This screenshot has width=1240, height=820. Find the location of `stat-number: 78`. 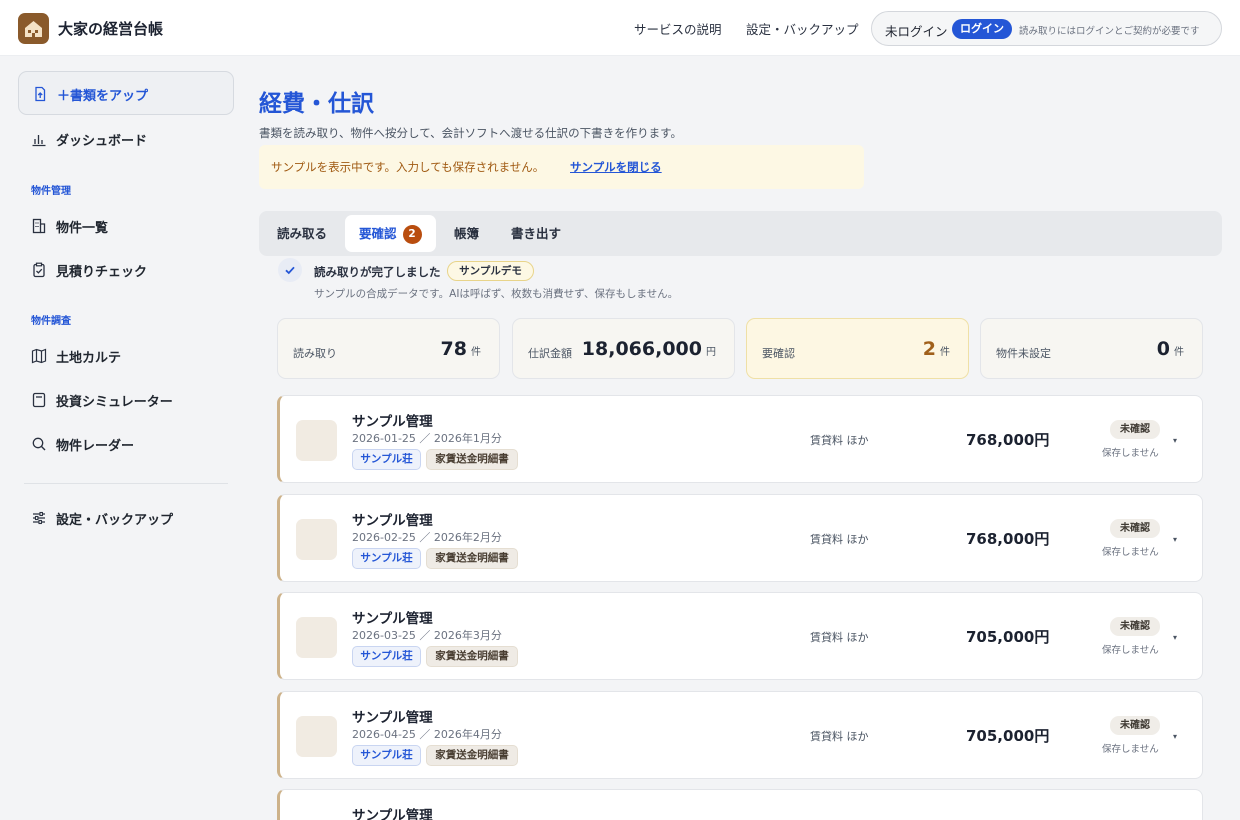

stat-number: 78 is located at coordinates (453, 349).